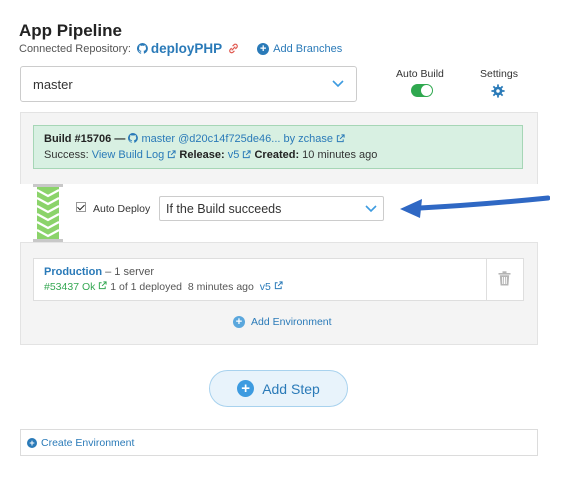  Describe the element at coordinates (279, 442) in the screenshot. I see `create-environment-button: + Create Environment` at that location.